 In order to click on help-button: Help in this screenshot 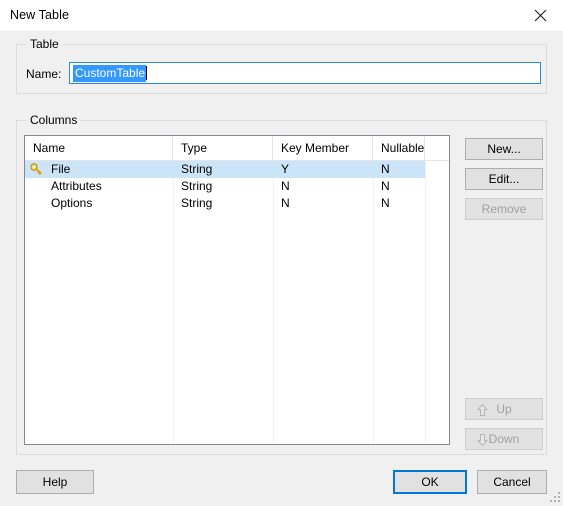, I will do `click(55, 482)`.